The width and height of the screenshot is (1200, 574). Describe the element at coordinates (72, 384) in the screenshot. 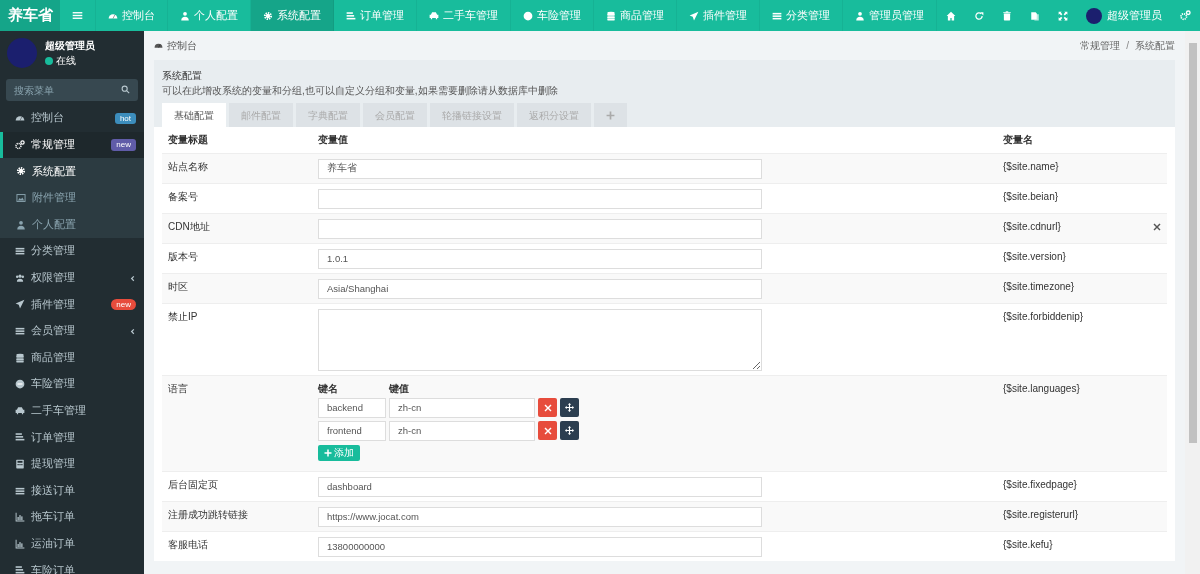

I see `sidebar-item: 车险管理` at that location.